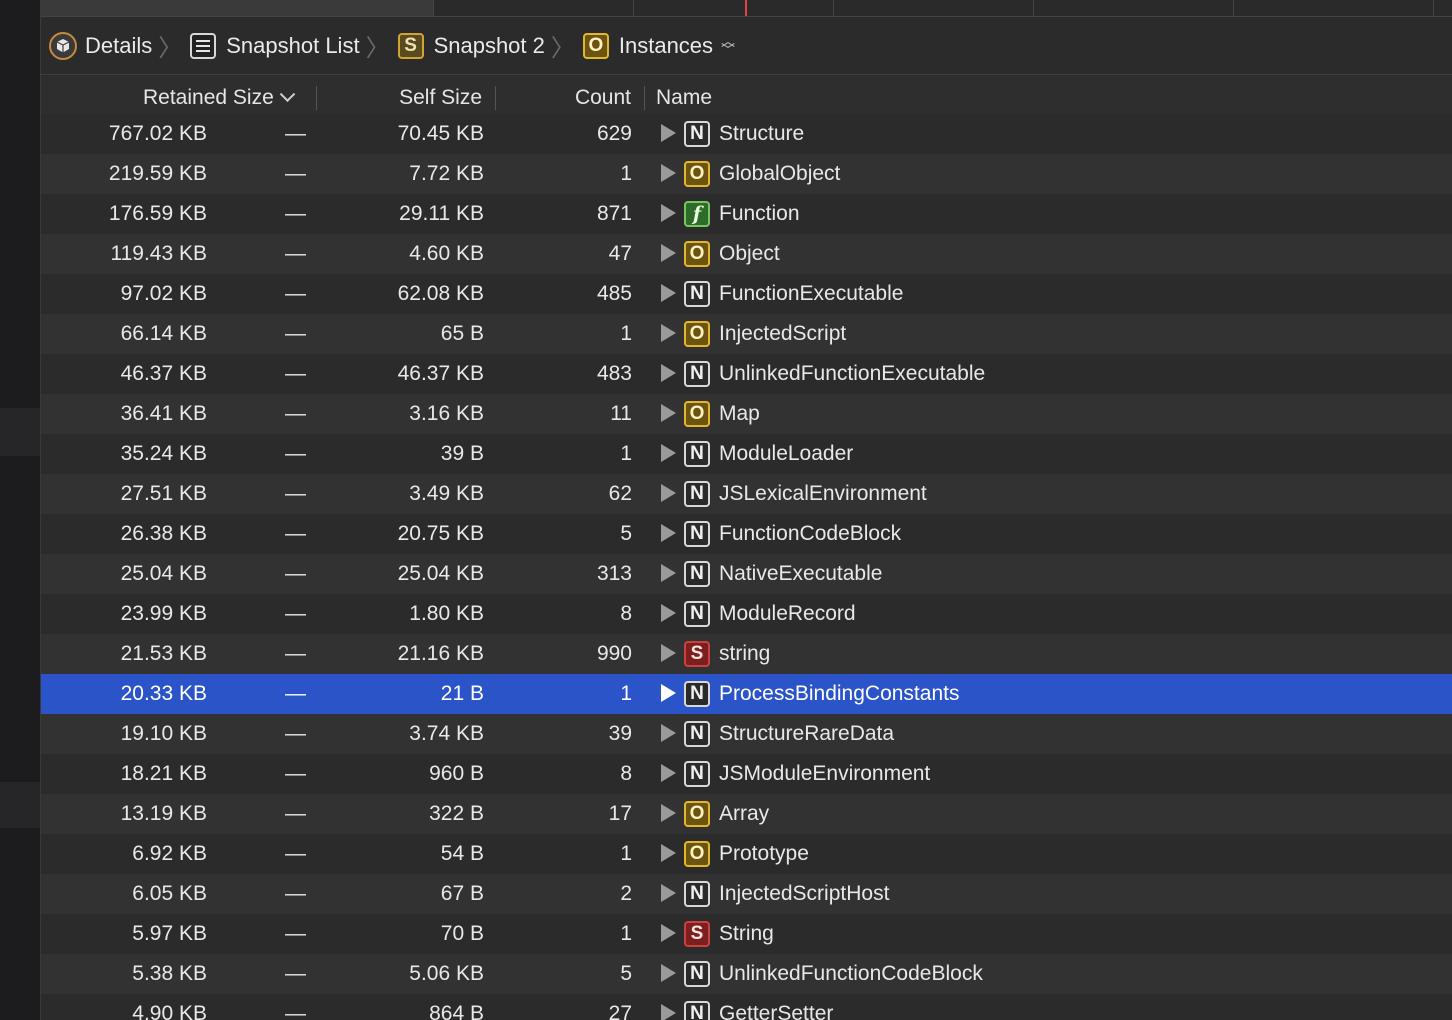 This screenshot has width=1452, height=1020. Describe the element at coordinates (728, 45) in the screenshot. I see `up-down-chevron-icon: ︿ ﹀` at that location.